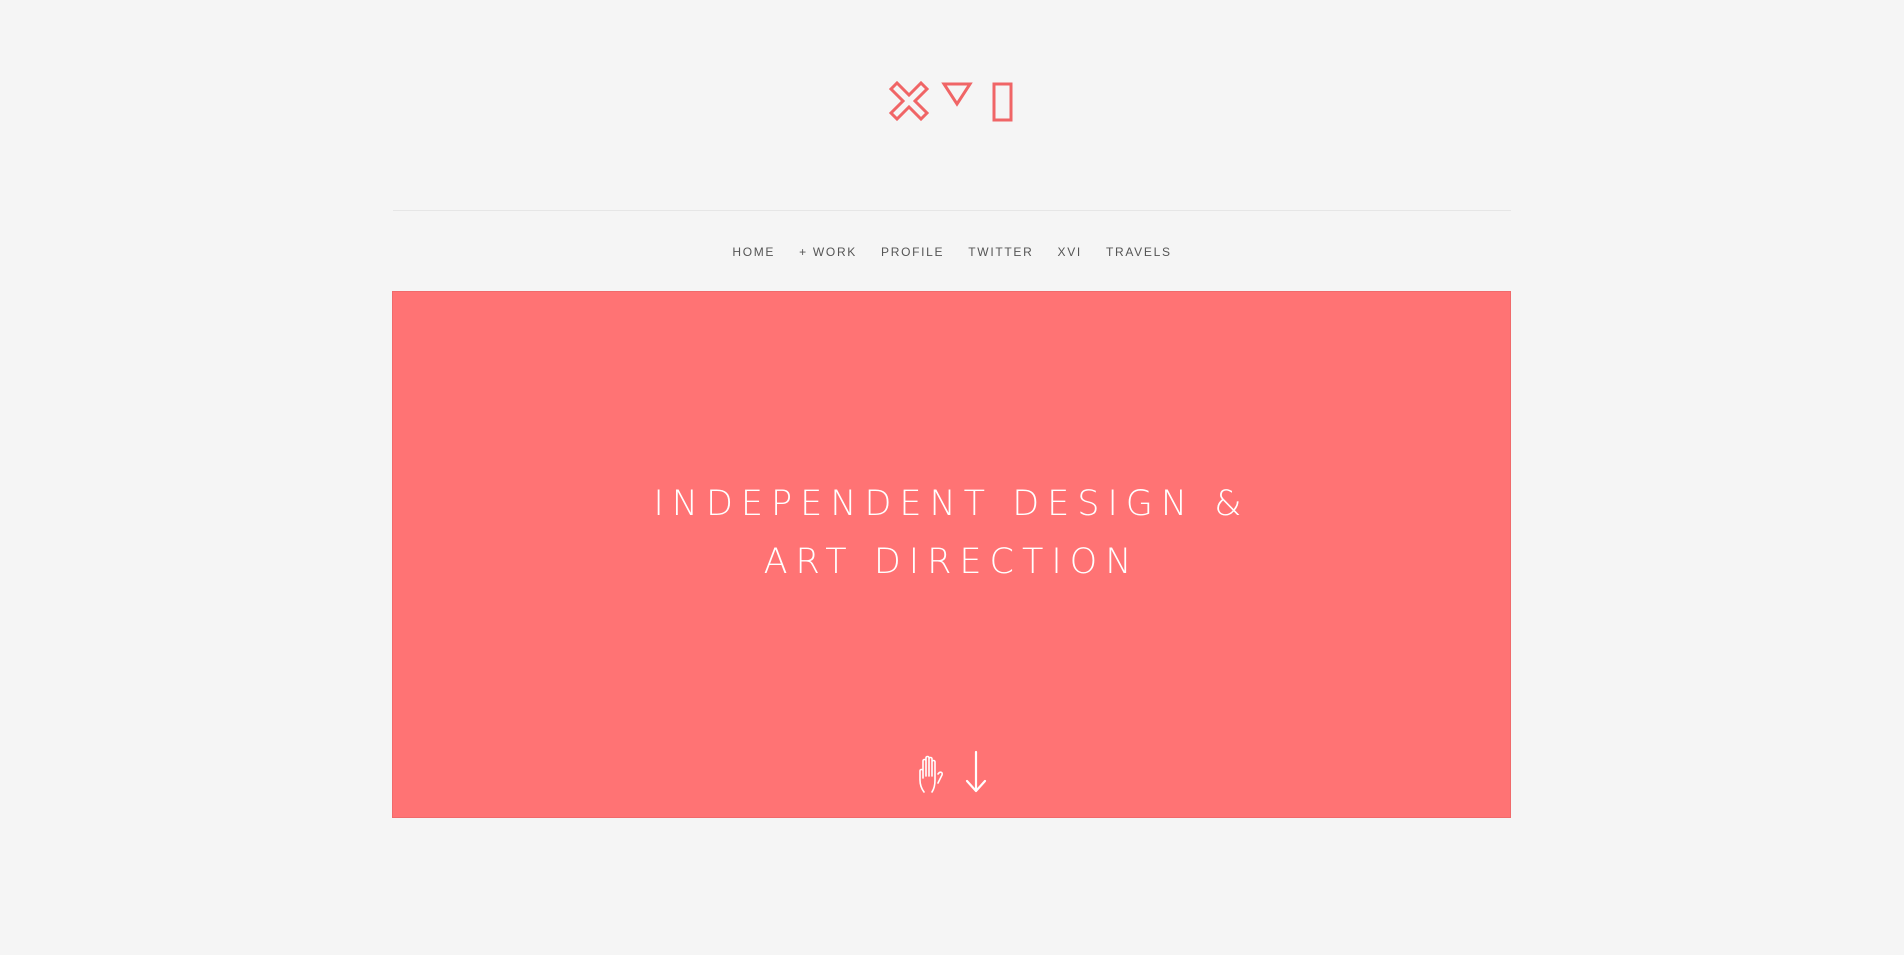 The height and width of the screenshot is (955, 1904). What do you see at coordinates (828, 252) in the screenshot?
I see `nav-item-work: + WORK` at bounding box center [828, 252].